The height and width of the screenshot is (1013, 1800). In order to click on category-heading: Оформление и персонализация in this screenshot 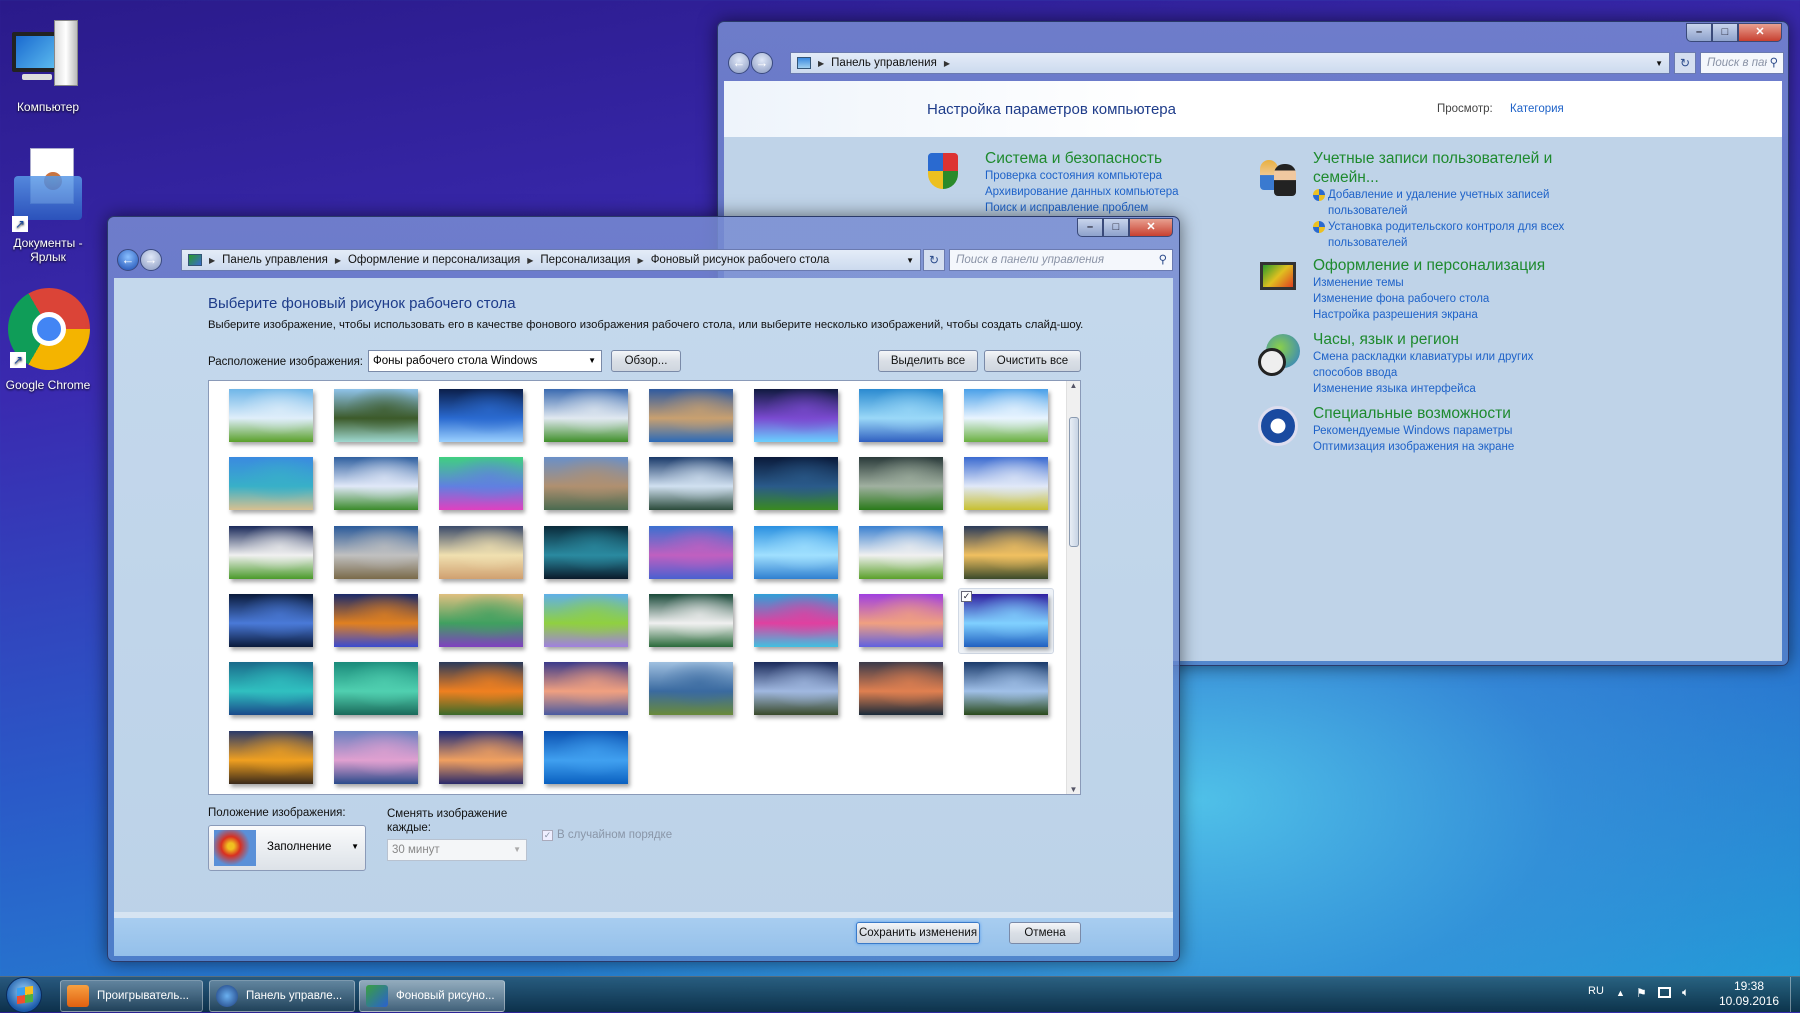, I will do `click(1429, 265)`.